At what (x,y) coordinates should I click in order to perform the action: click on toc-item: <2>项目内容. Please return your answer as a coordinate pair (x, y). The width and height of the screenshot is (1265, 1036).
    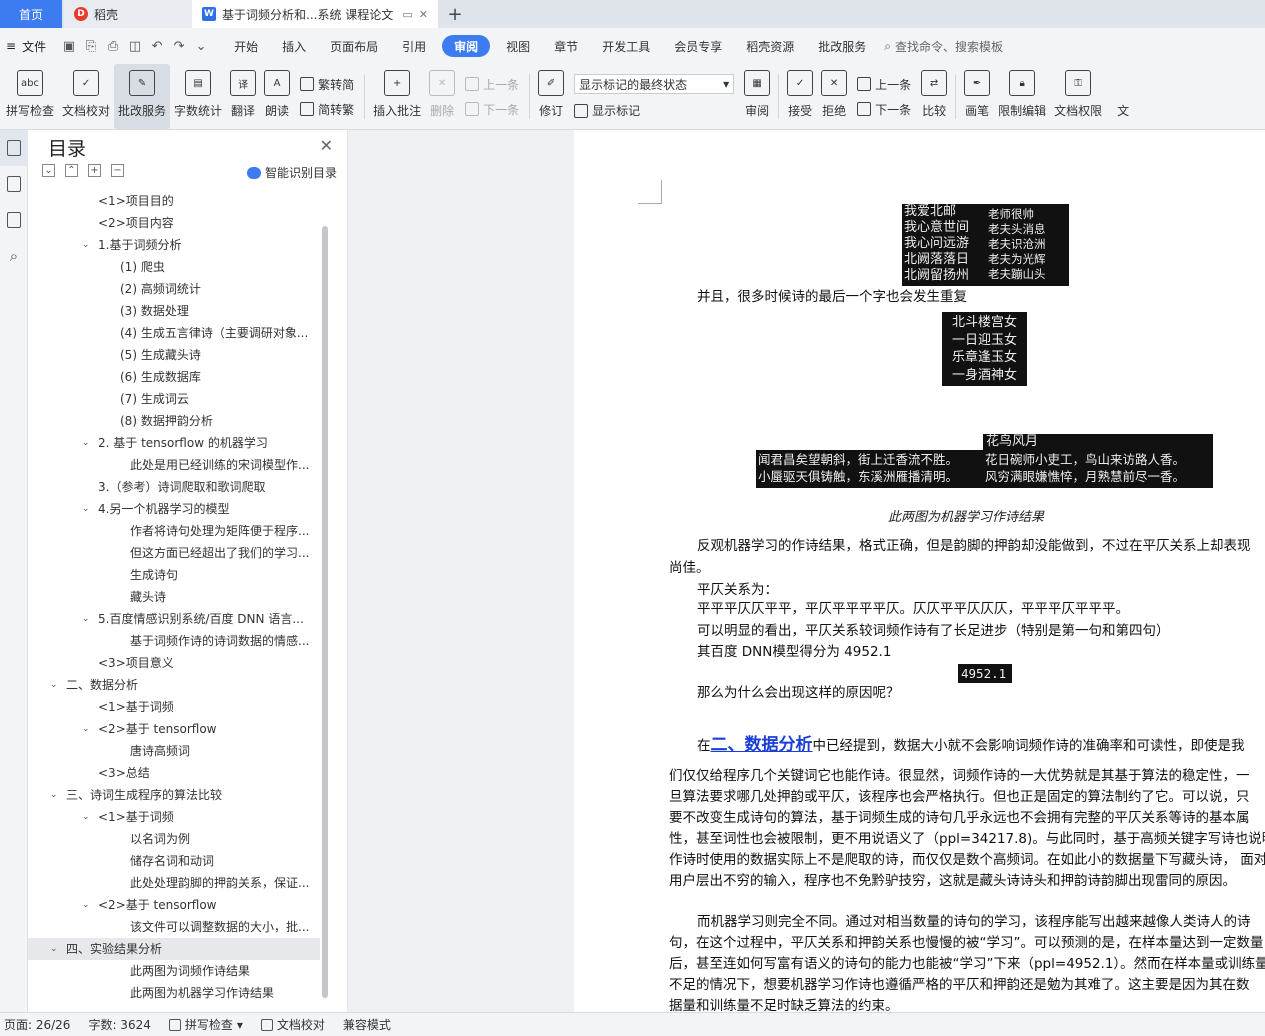
    Looking at the image, I should click on (174, 223).